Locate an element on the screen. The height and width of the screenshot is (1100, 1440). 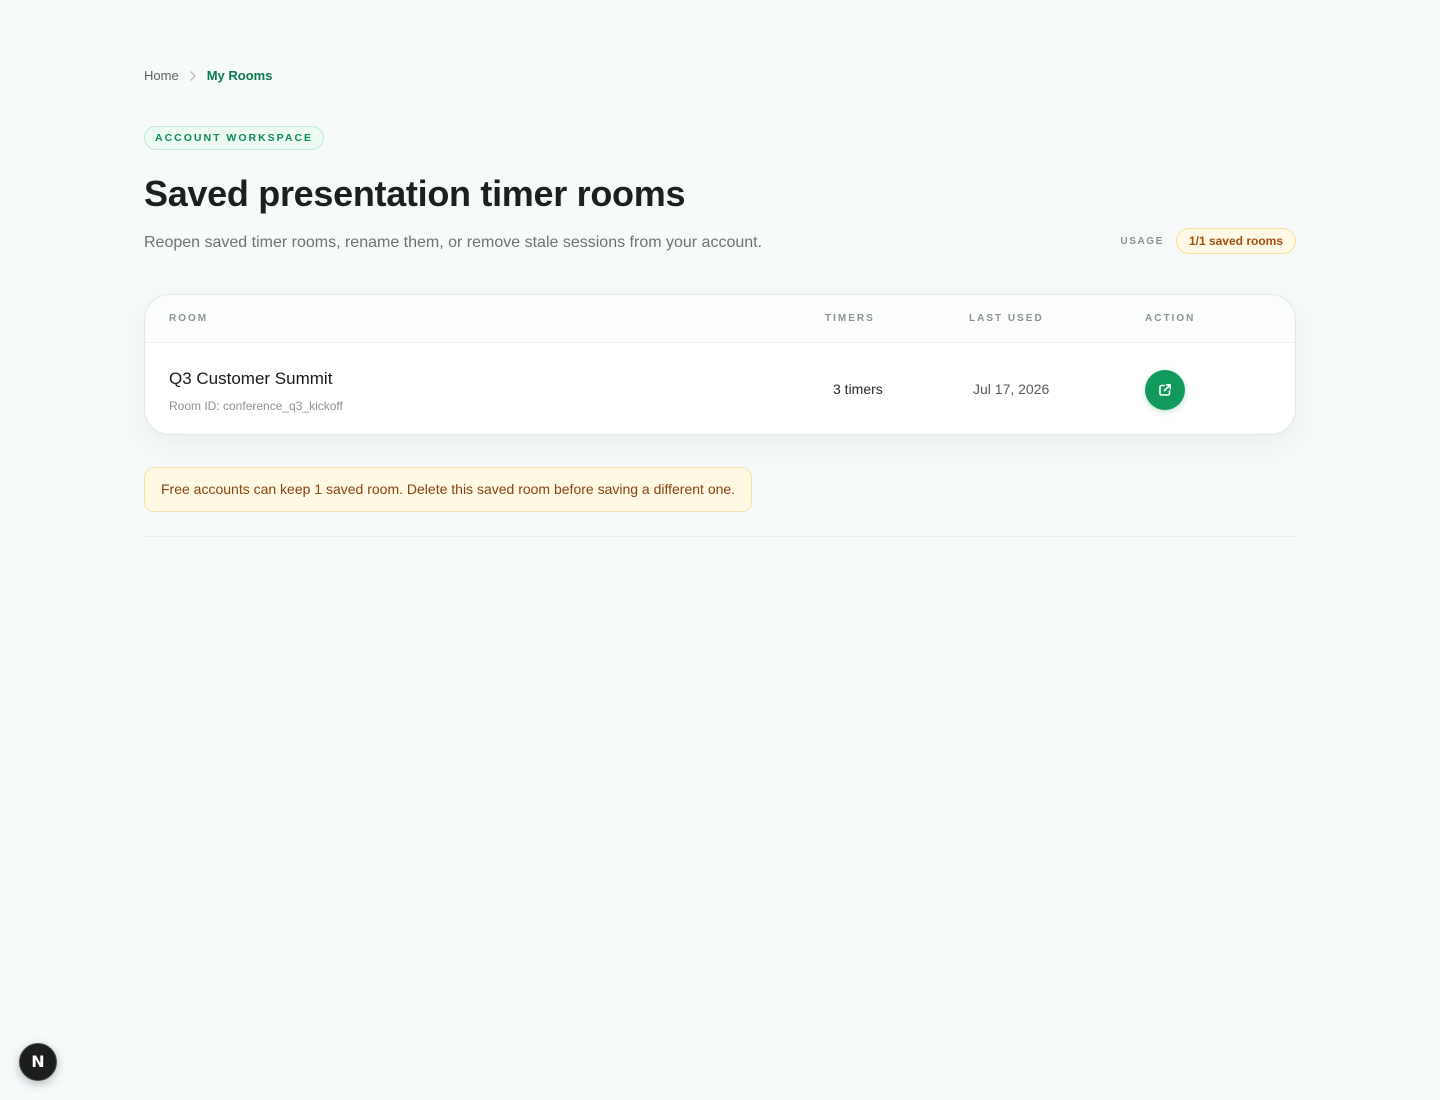
chevron-right-icon is located at coordinates (193, 76).